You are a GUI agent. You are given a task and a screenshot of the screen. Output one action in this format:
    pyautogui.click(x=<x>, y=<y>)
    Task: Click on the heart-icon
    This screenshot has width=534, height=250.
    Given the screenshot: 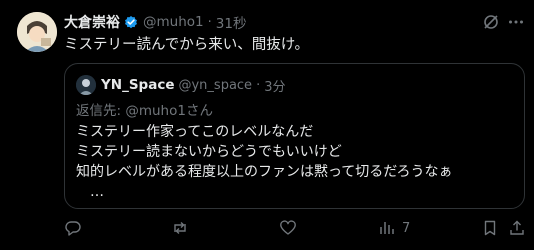 What is the action you would take?
    pyautogui.click(x=288, y=227)
    